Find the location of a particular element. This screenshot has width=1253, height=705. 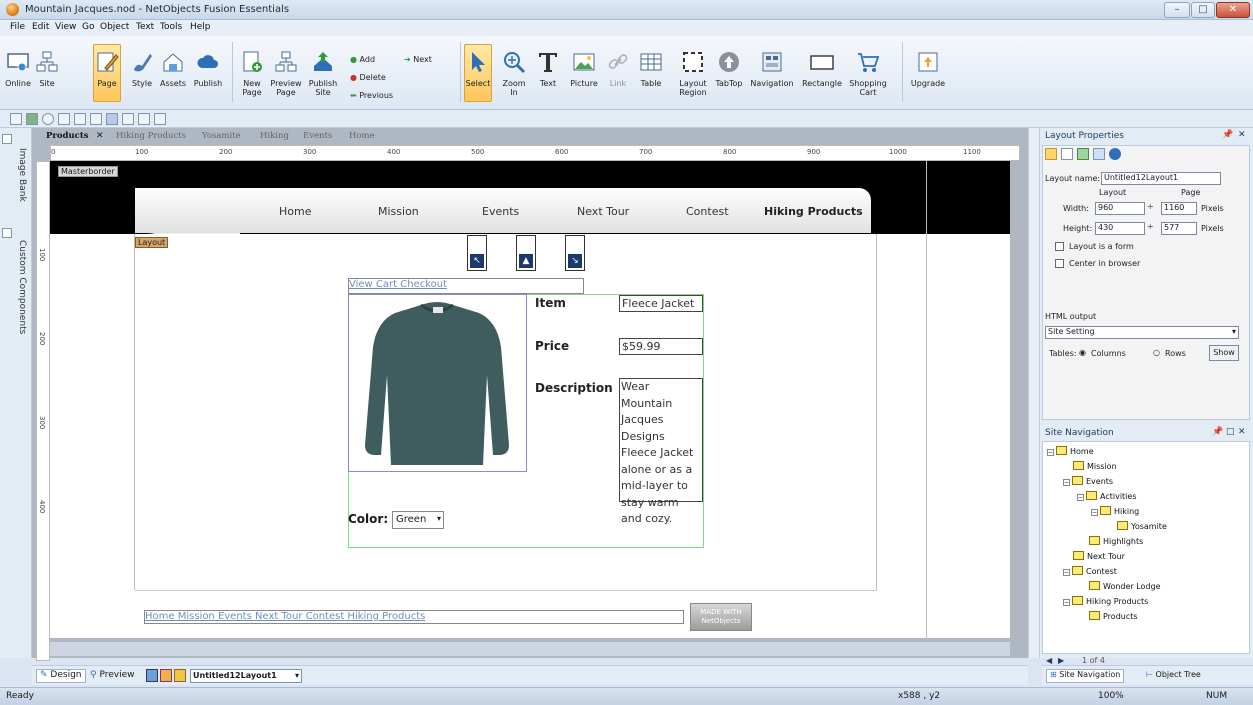

tree-item-mission: Mission is located at coordinates (1095, 466).